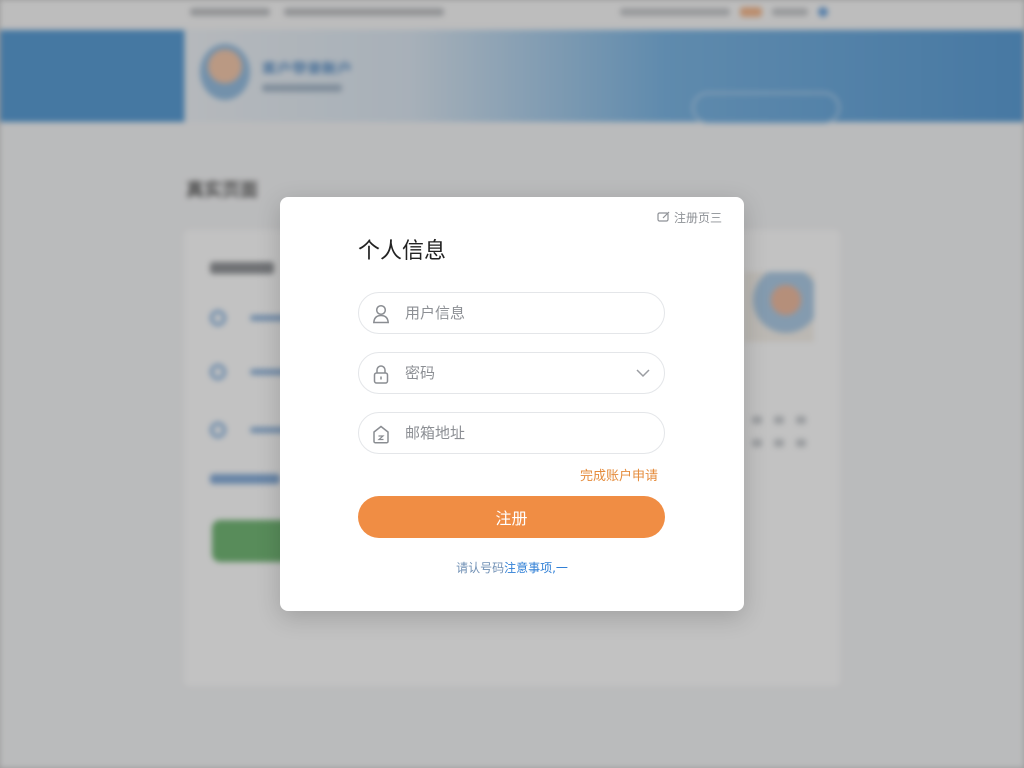  What do you see at coordinates (515, 433) in the screenshot?
I see `email-input` at bounding box center [515, 433].